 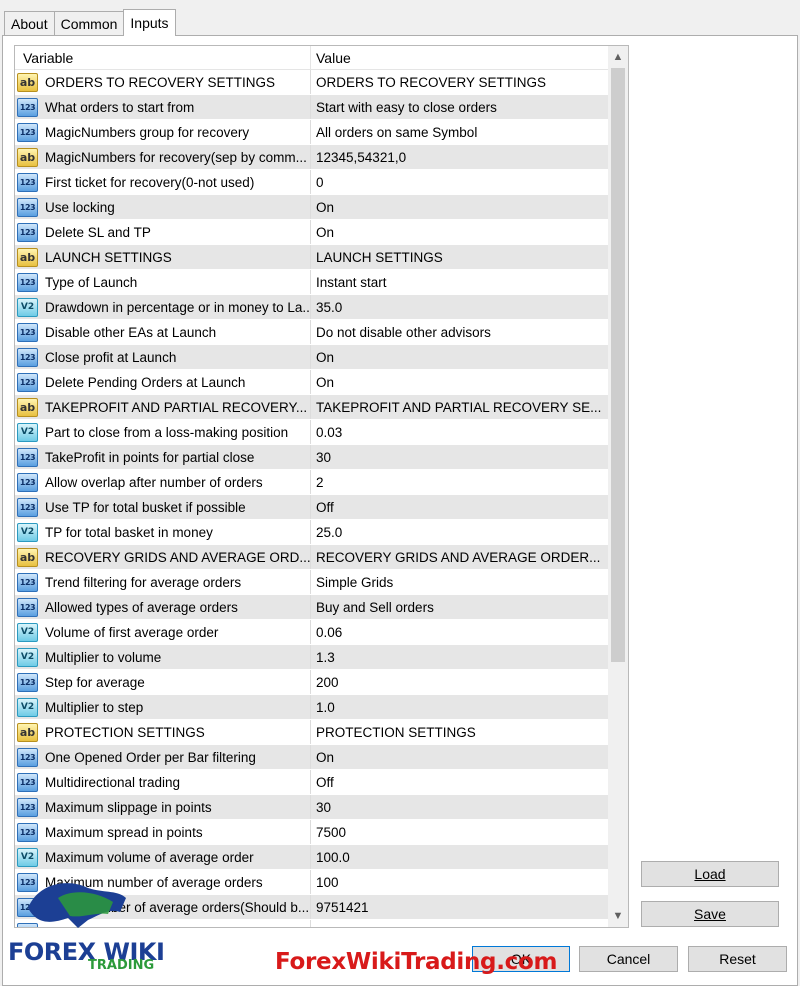 I want to click on table-row: V2 Multiplier to volume 1.3, so click(x=311, y=657).